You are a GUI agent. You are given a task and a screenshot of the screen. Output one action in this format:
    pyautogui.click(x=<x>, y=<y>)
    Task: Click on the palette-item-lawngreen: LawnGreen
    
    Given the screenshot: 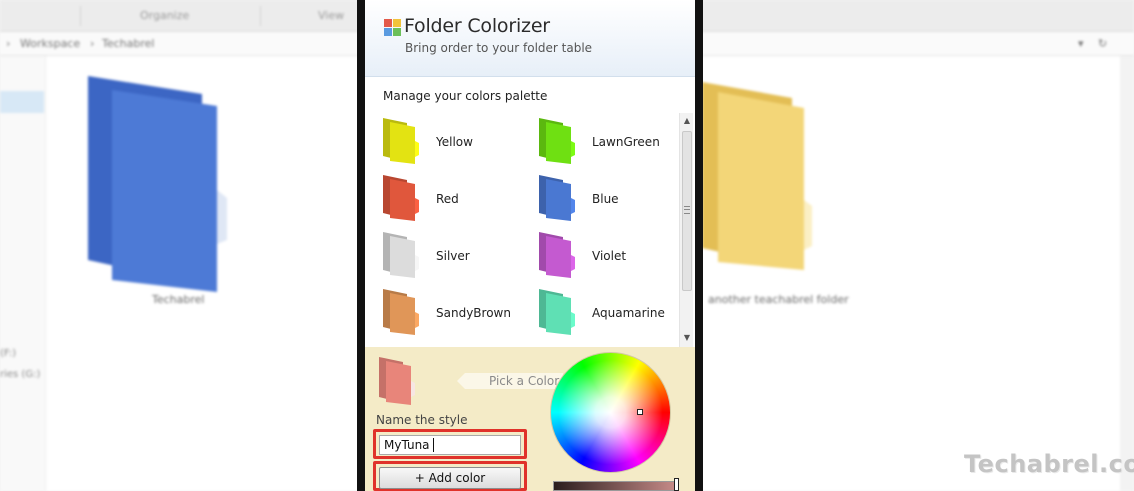 What is the action you would take?
    pyautogui.click(x=604, y=138)
    